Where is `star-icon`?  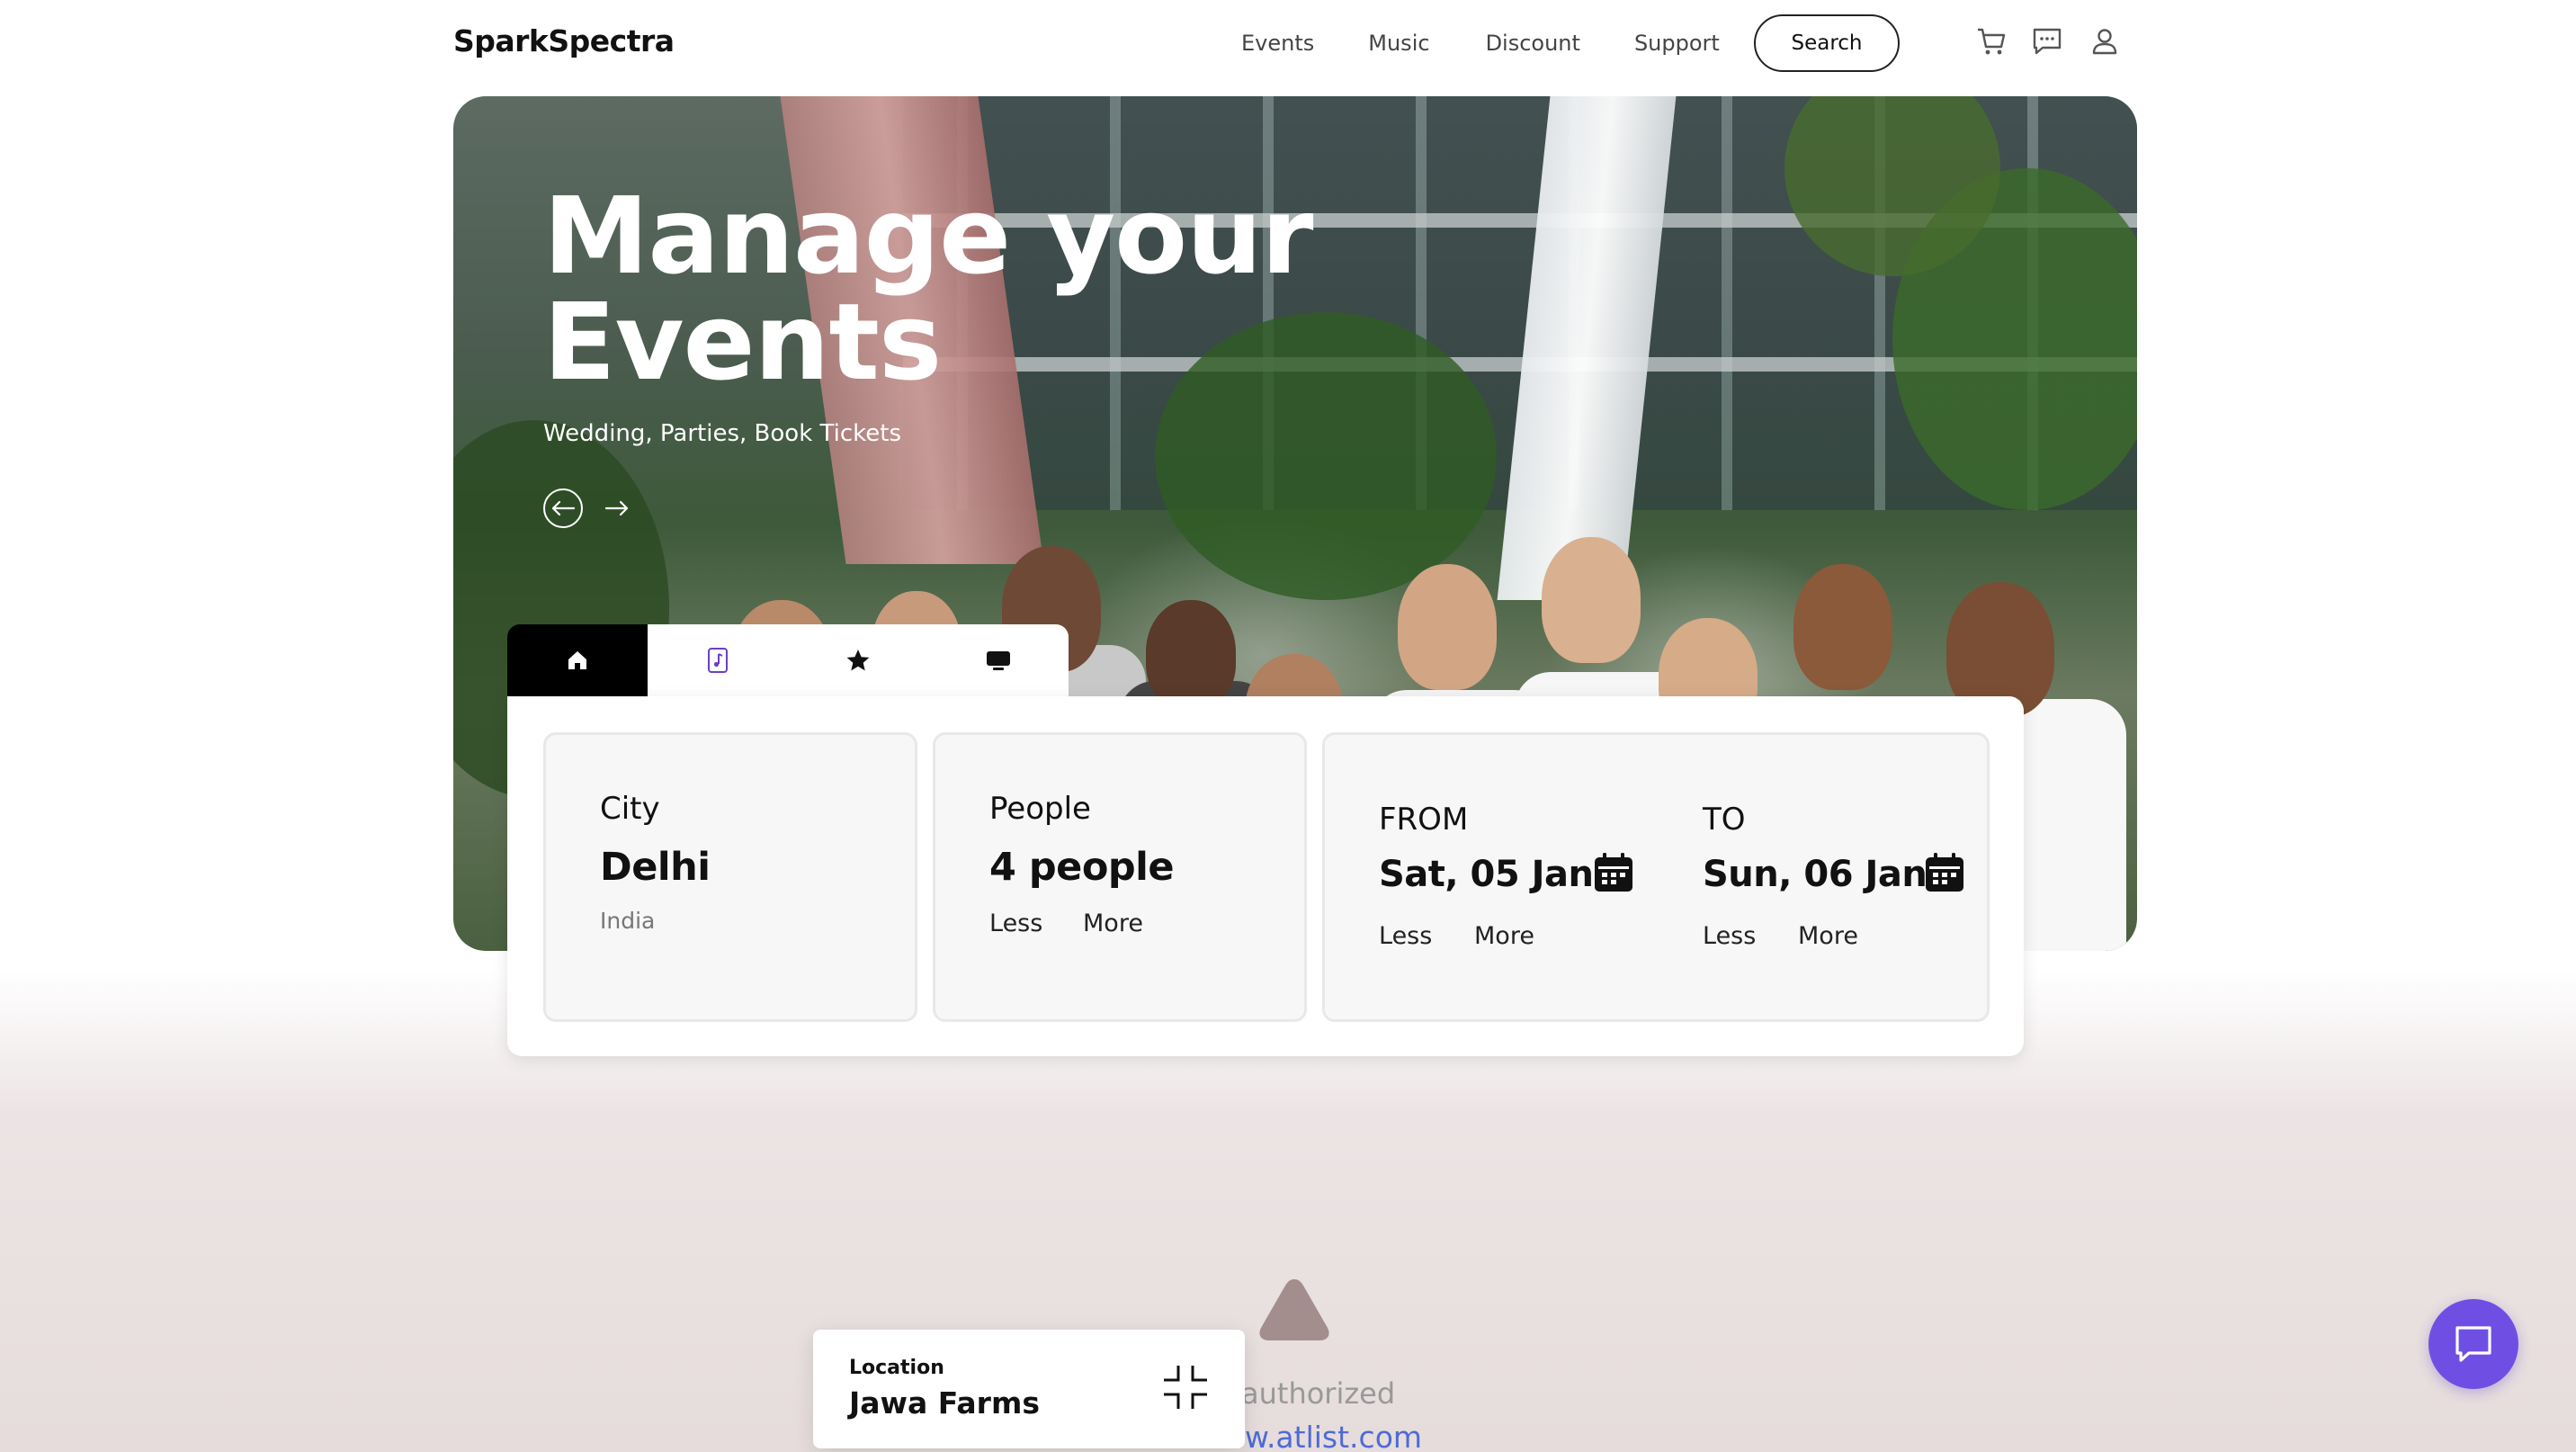 star-icon is located at coordinates (858, 660).